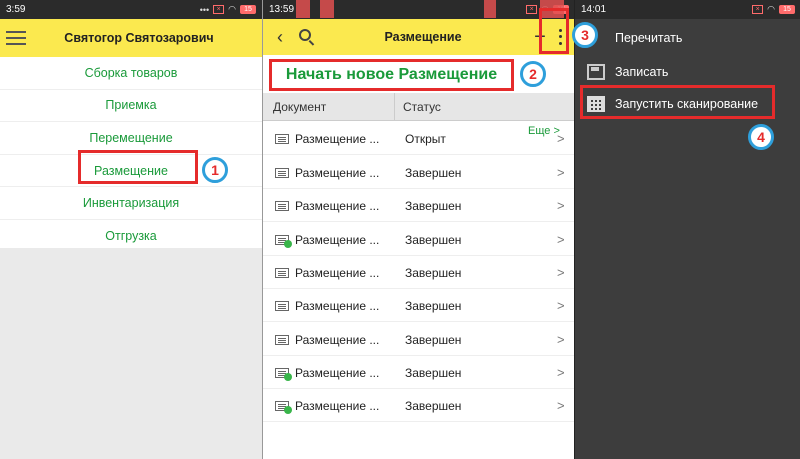 This screenshot has height=459, width=800. What do you see at coordinates (539, 131) in the screenshot?
I see `more-link-label: Еще` at bounding box center [539, 131].